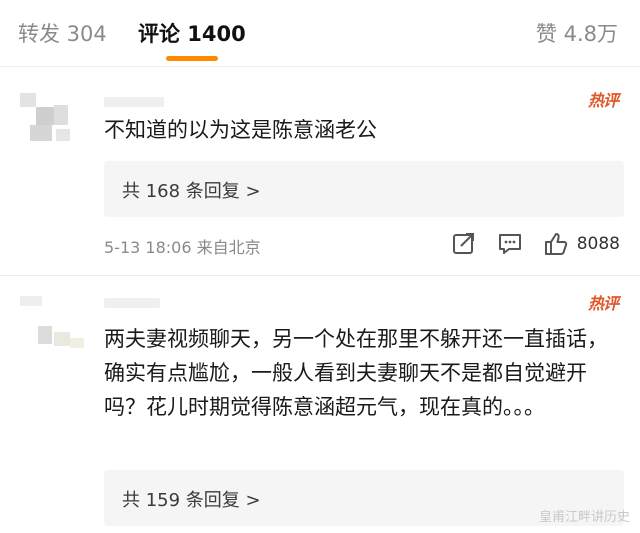 This screenshot has height=533, width=640. What do you see at coordinates (464, 244) in the screenshot?
I see `share-icon` at bounding box center [464, 244].